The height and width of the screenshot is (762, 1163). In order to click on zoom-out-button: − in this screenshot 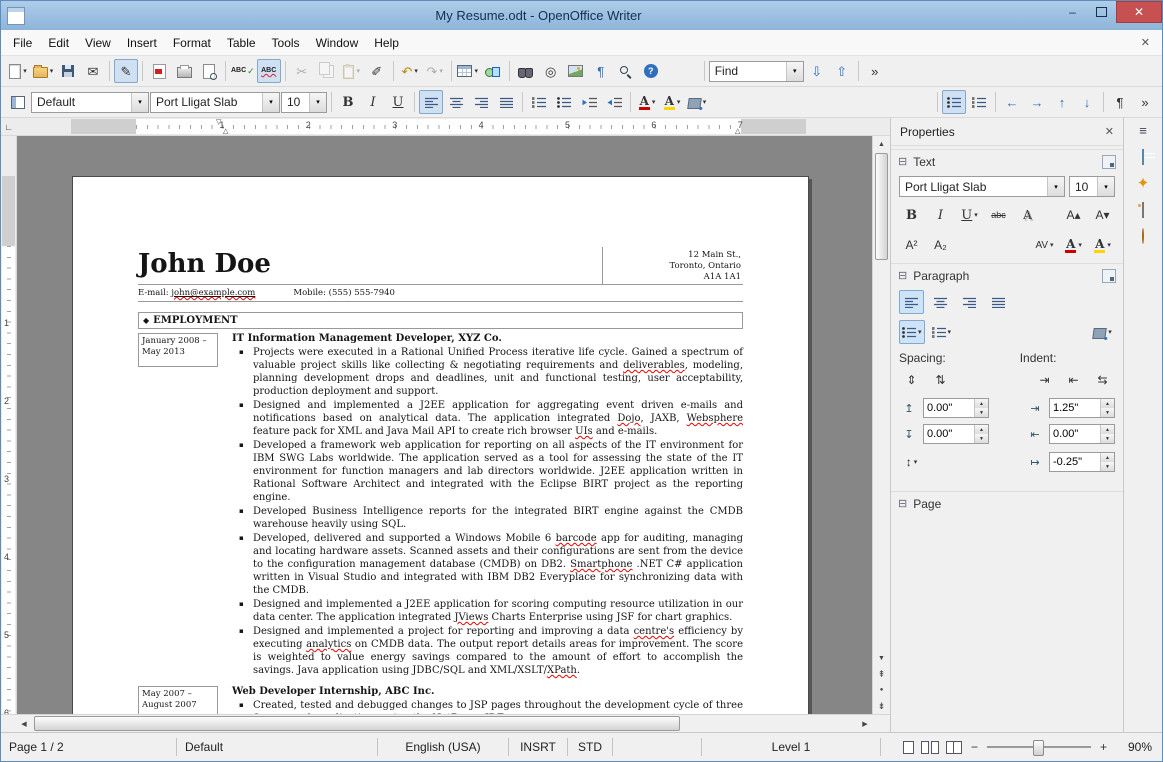, I will do `click(974, 747)`.